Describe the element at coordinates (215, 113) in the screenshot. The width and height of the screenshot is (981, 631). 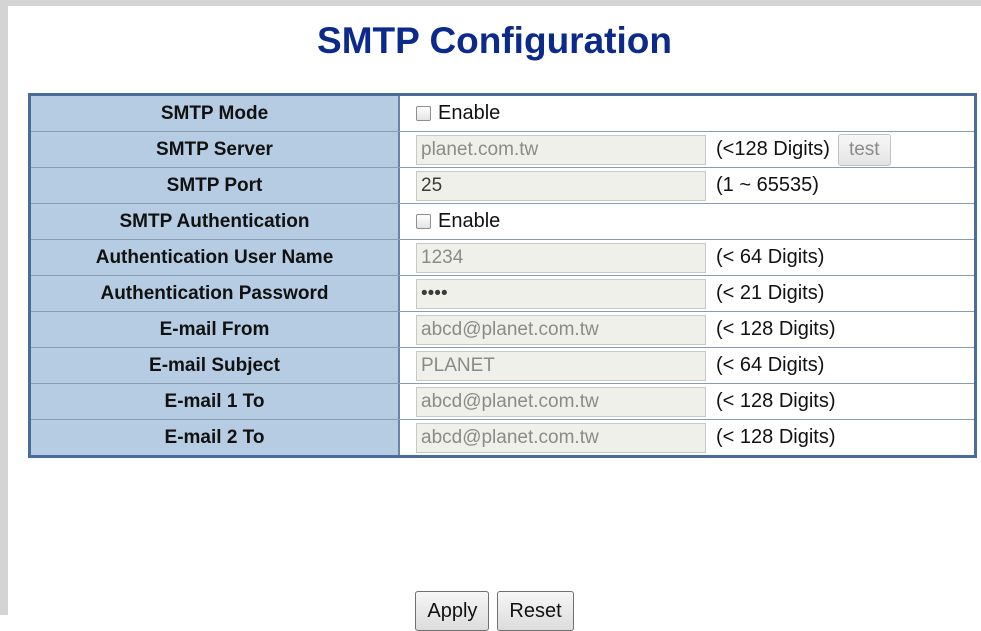
I see `row-label: SMTP Mode` at that location.